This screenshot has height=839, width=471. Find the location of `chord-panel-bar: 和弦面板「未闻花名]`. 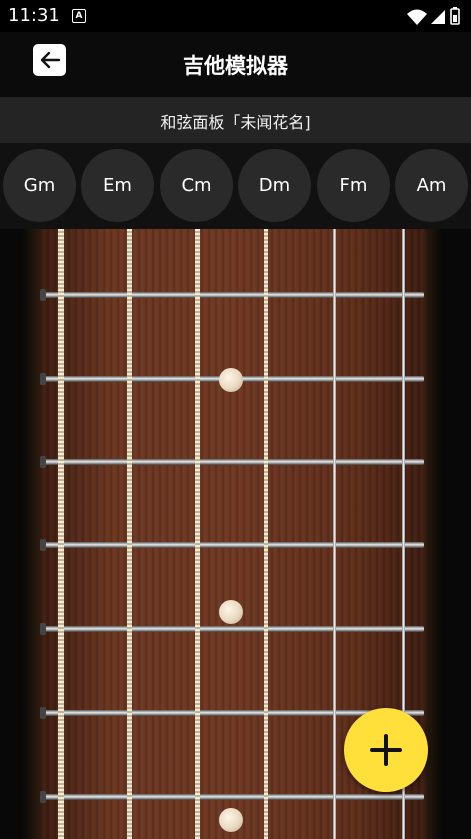

chord-panel-bar: 和弦面板「未闻花名] is located at coordinates (235, 120).